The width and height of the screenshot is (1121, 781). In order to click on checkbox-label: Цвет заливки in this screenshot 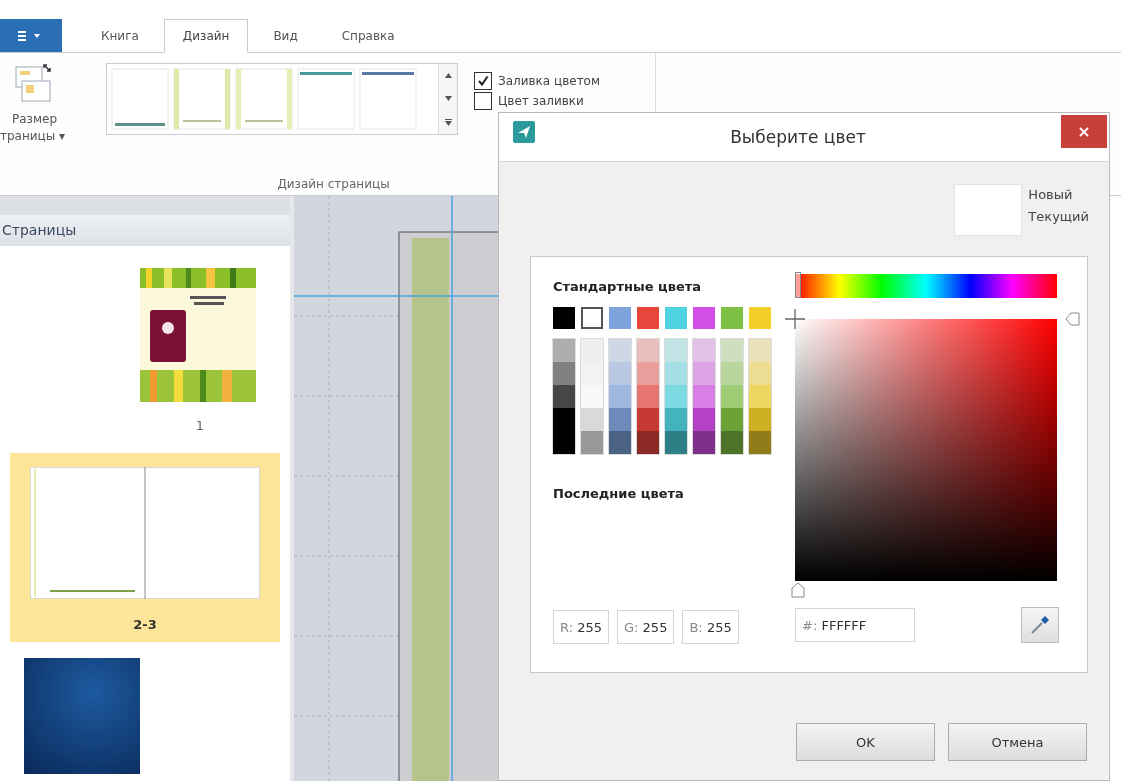, I will do `click(541, 101)`.